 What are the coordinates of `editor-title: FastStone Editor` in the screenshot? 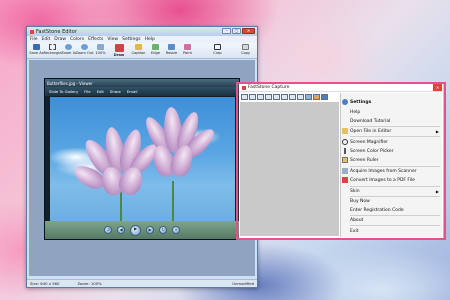 It's located at (56, 31).